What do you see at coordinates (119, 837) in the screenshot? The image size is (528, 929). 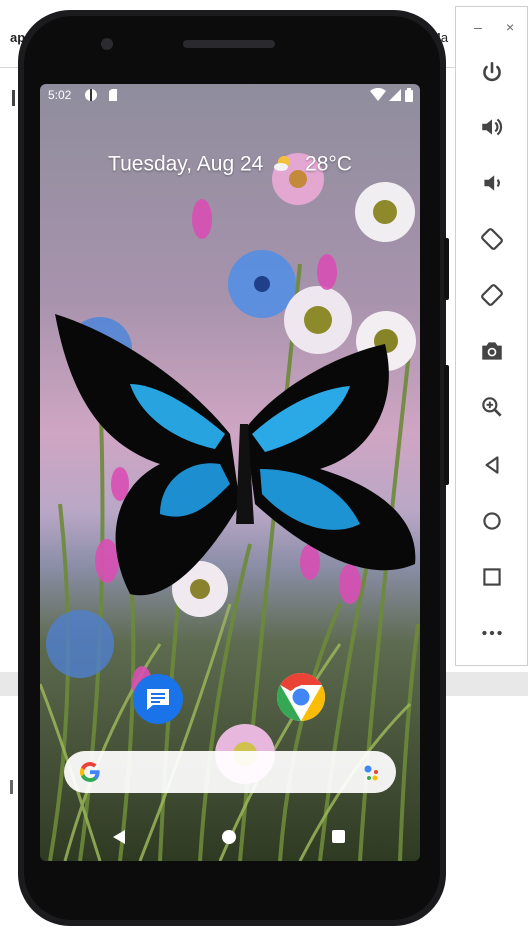 I see `nav-back-button` at bounding box center [119, 837].